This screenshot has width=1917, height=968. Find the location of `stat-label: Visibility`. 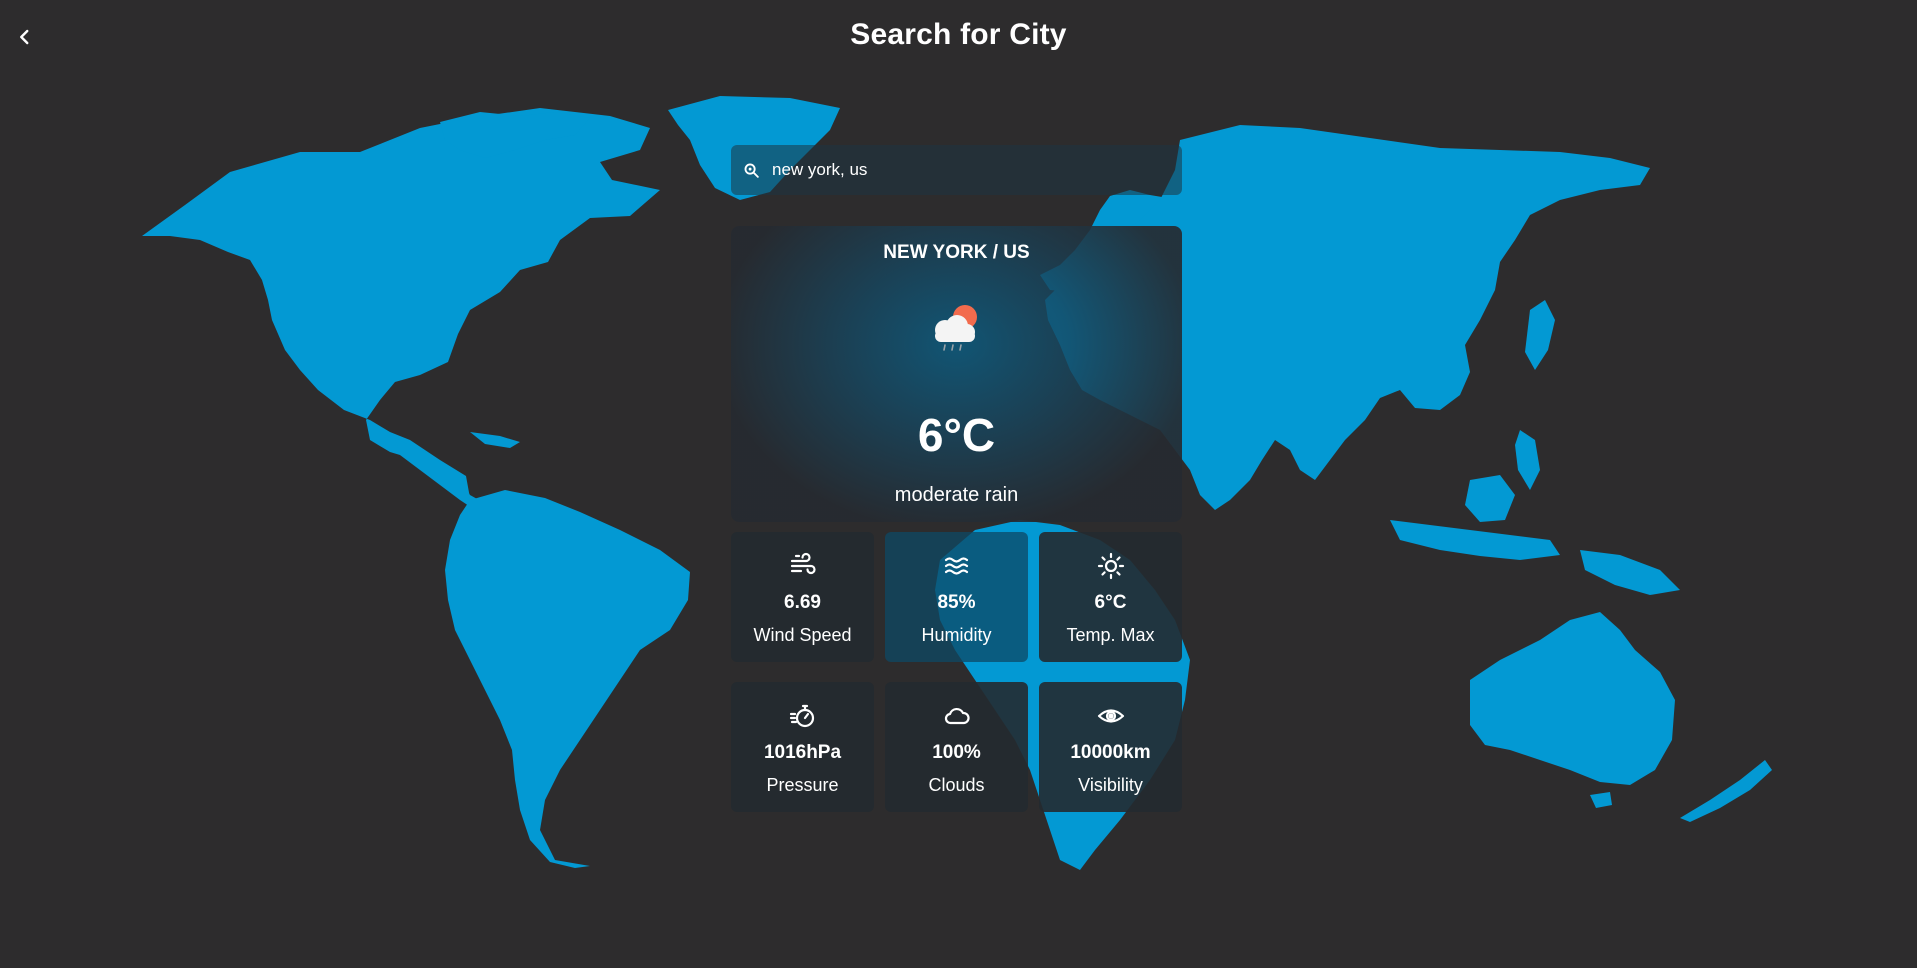

stat-label: Visibility is located at coordinates (1110, 785).